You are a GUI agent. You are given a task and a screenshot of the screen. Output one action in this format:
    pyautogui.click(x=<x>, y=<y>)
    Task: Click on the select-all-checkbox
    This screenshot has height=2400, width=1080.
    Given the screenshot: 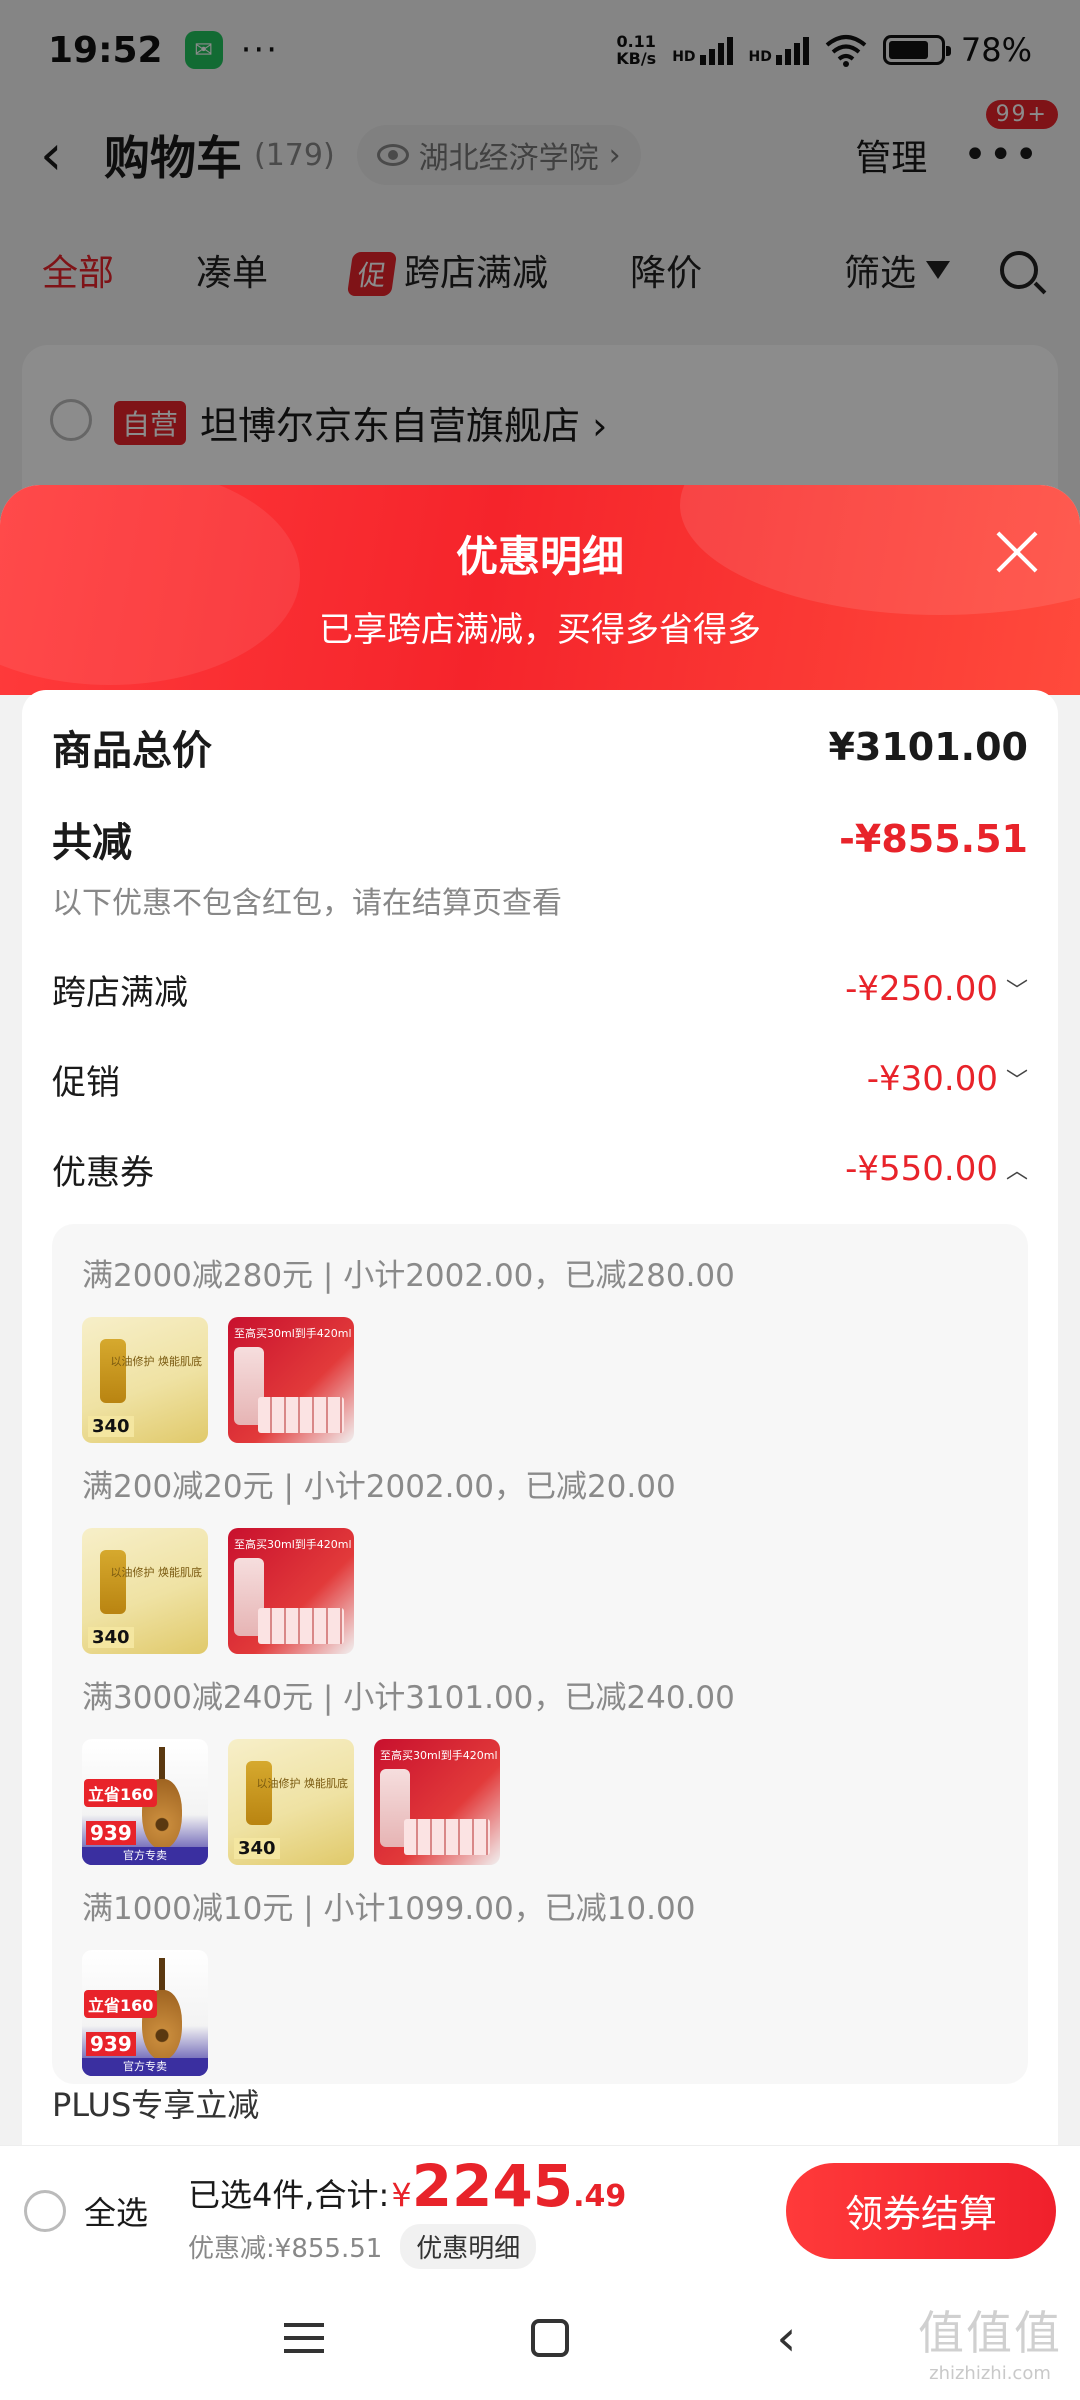 What is the action you would take?
    pyautogui.click(x=45, y=2210)
    